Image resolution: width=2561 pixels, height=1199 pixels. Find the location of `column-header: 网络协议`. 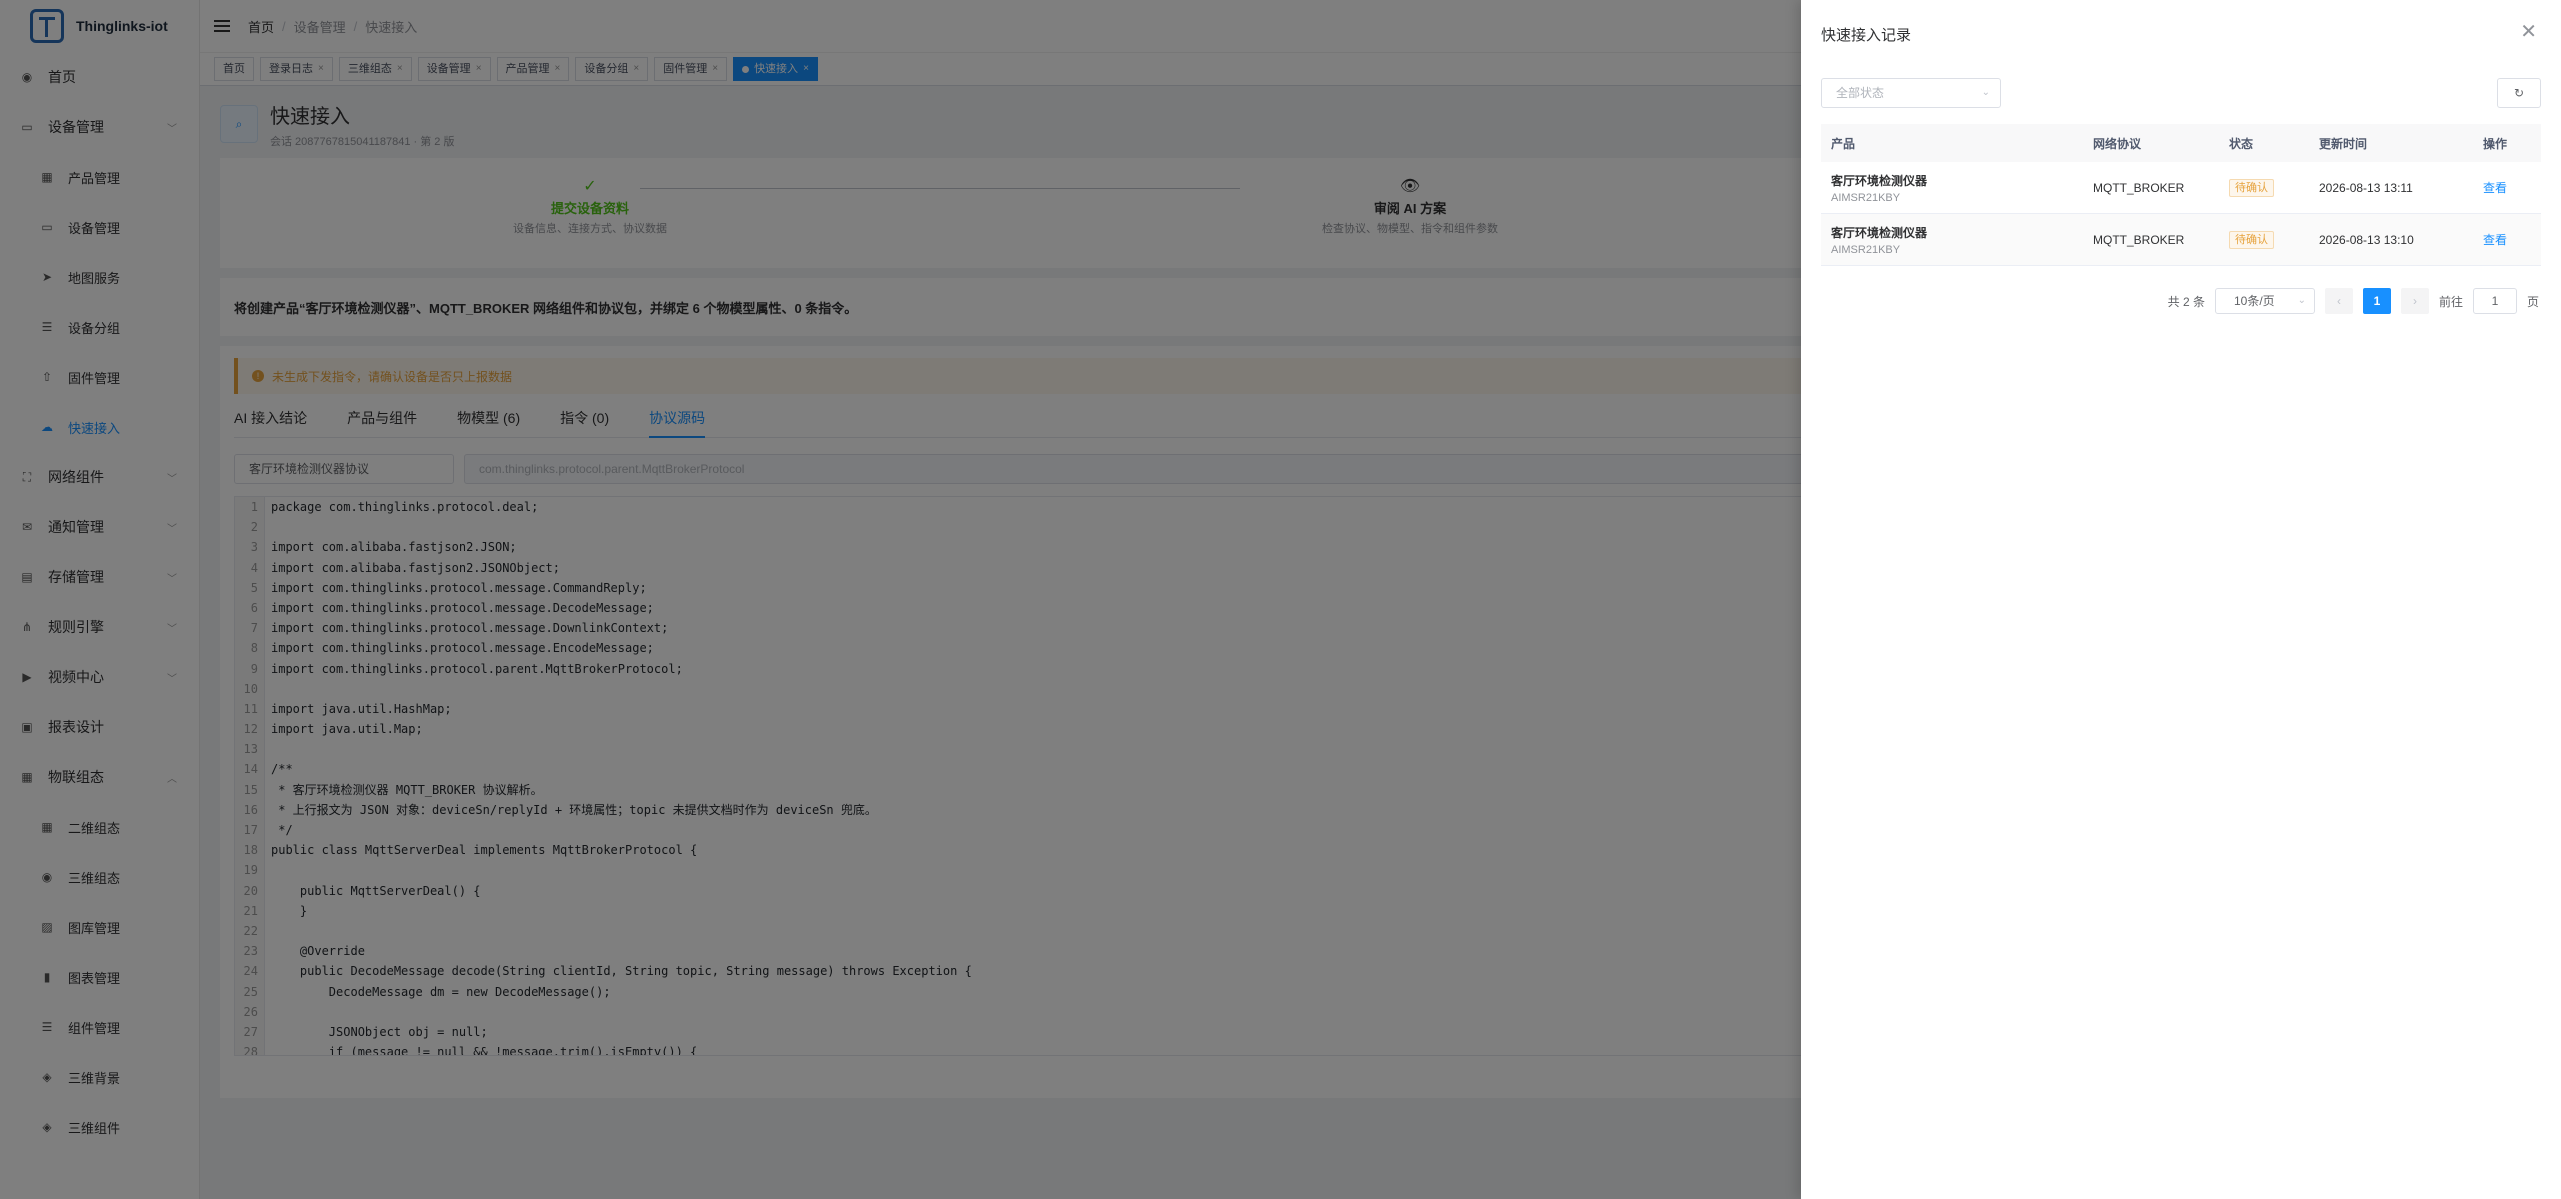

column-header: 网络协议 is located at coordinates (2117, 143).